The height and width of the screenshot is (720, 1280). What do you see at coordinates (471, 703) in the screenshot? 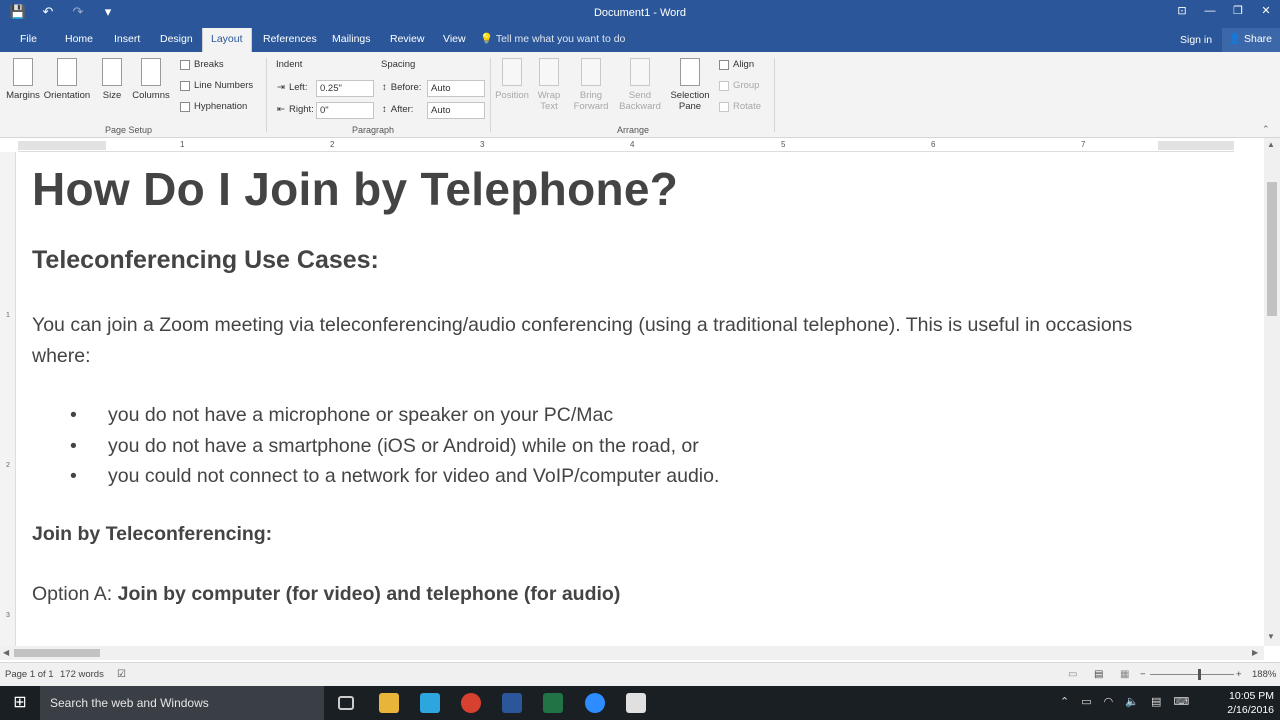
I see `chrome-icon` at bounding box center [471, 703].